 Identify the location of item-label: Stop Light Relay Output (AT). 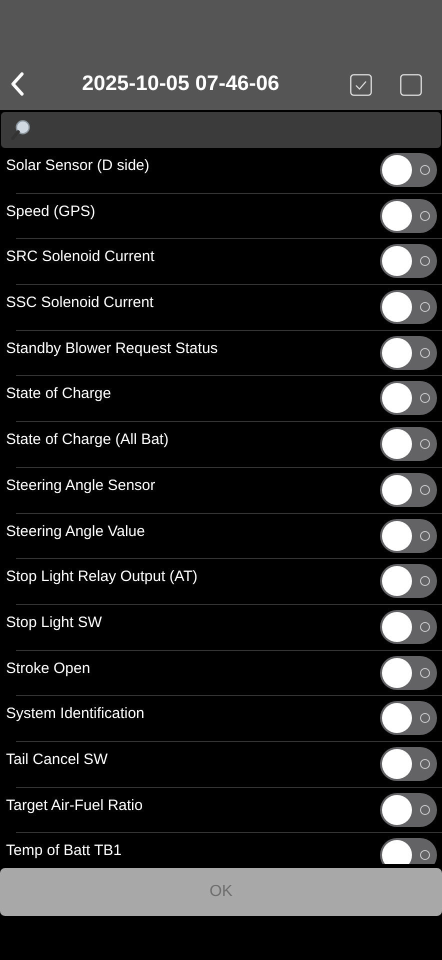
(102, 577).